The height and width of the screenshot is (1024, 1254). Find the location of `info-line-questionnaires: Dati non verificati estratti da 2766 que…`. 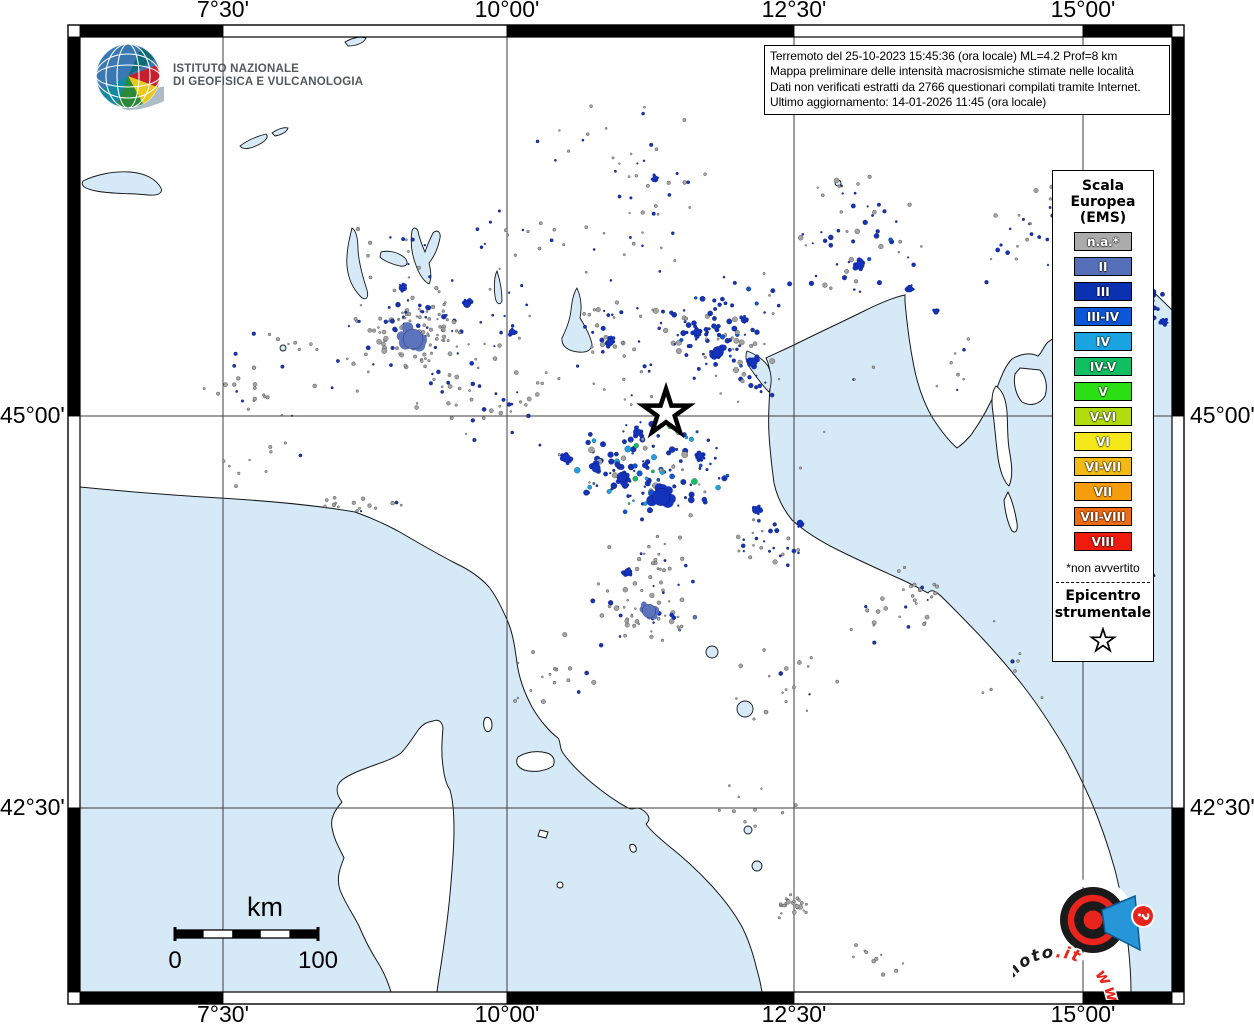

info-line-questionnaires: Dati non verificati estratti da 2766 que… is located at coordinates (955, 86).